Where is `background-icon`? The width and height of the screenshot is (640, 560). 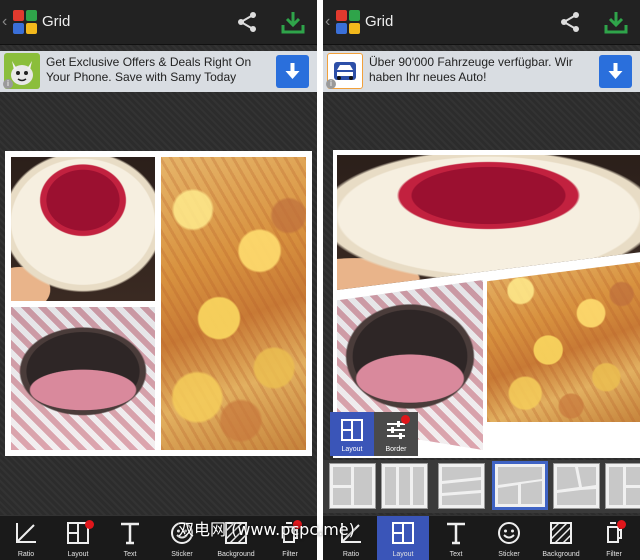 background-icon is located at coordinates (561, 533).